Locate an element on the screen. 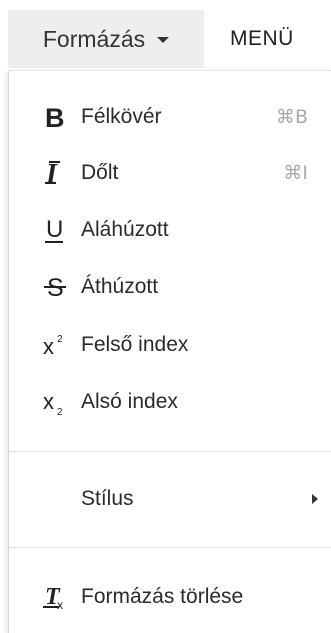 This screenshot has width=331, height=633. strikethrough-icon: S is located at coordinates (55, 287).